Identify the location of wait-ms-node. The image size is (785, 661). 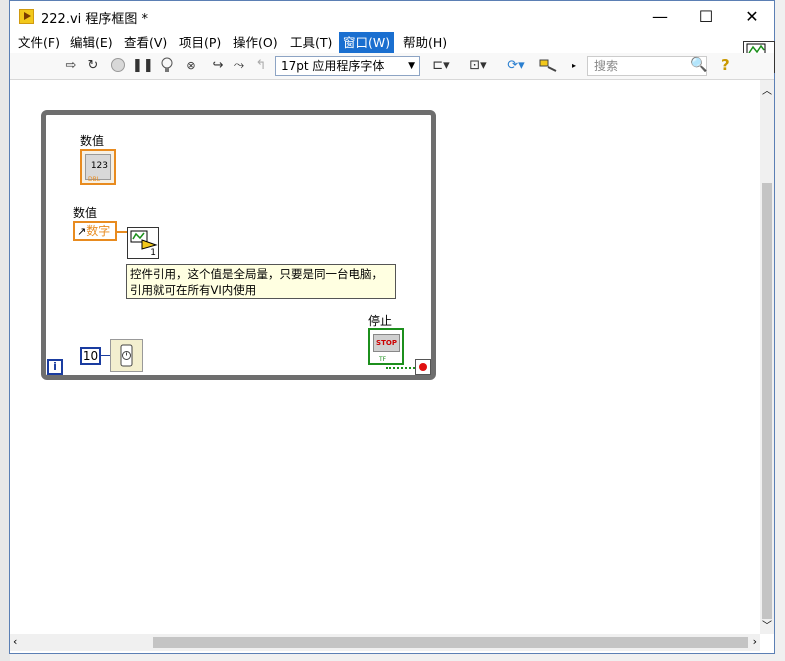
(126, 355).